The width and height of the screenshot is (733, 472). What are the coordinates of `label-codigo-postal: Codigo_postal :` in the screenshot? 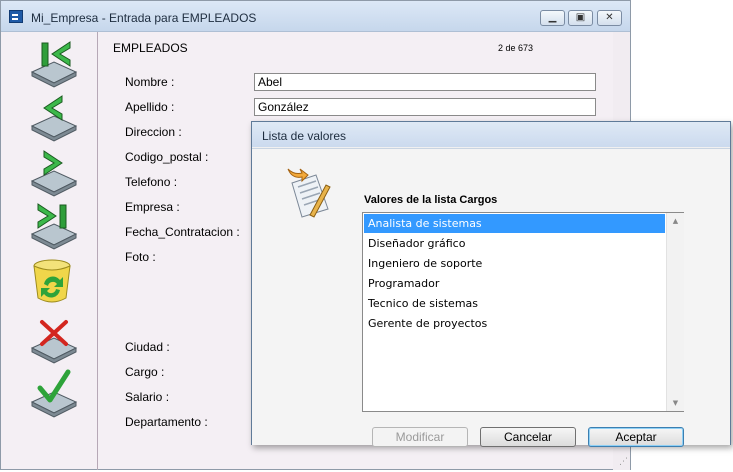 It's located at (167, 157).